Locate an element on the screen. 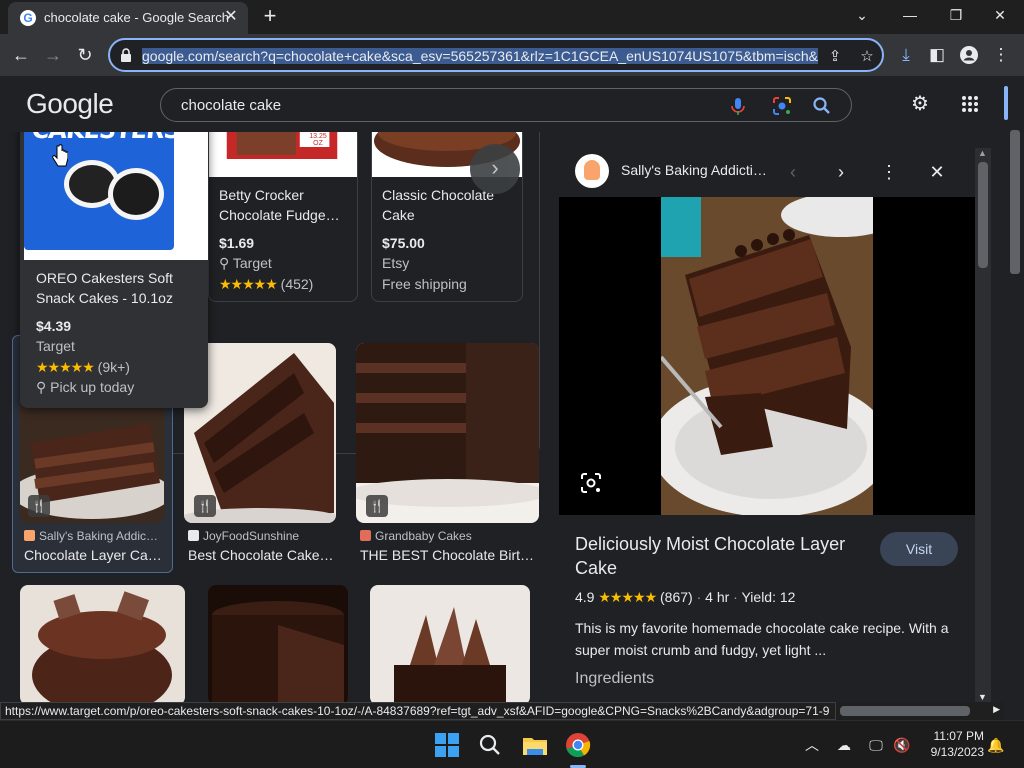 The height and width of the screenshot is (768, 1024). previous-chevron-icon: ‹ is located at coordinates (793, 172).